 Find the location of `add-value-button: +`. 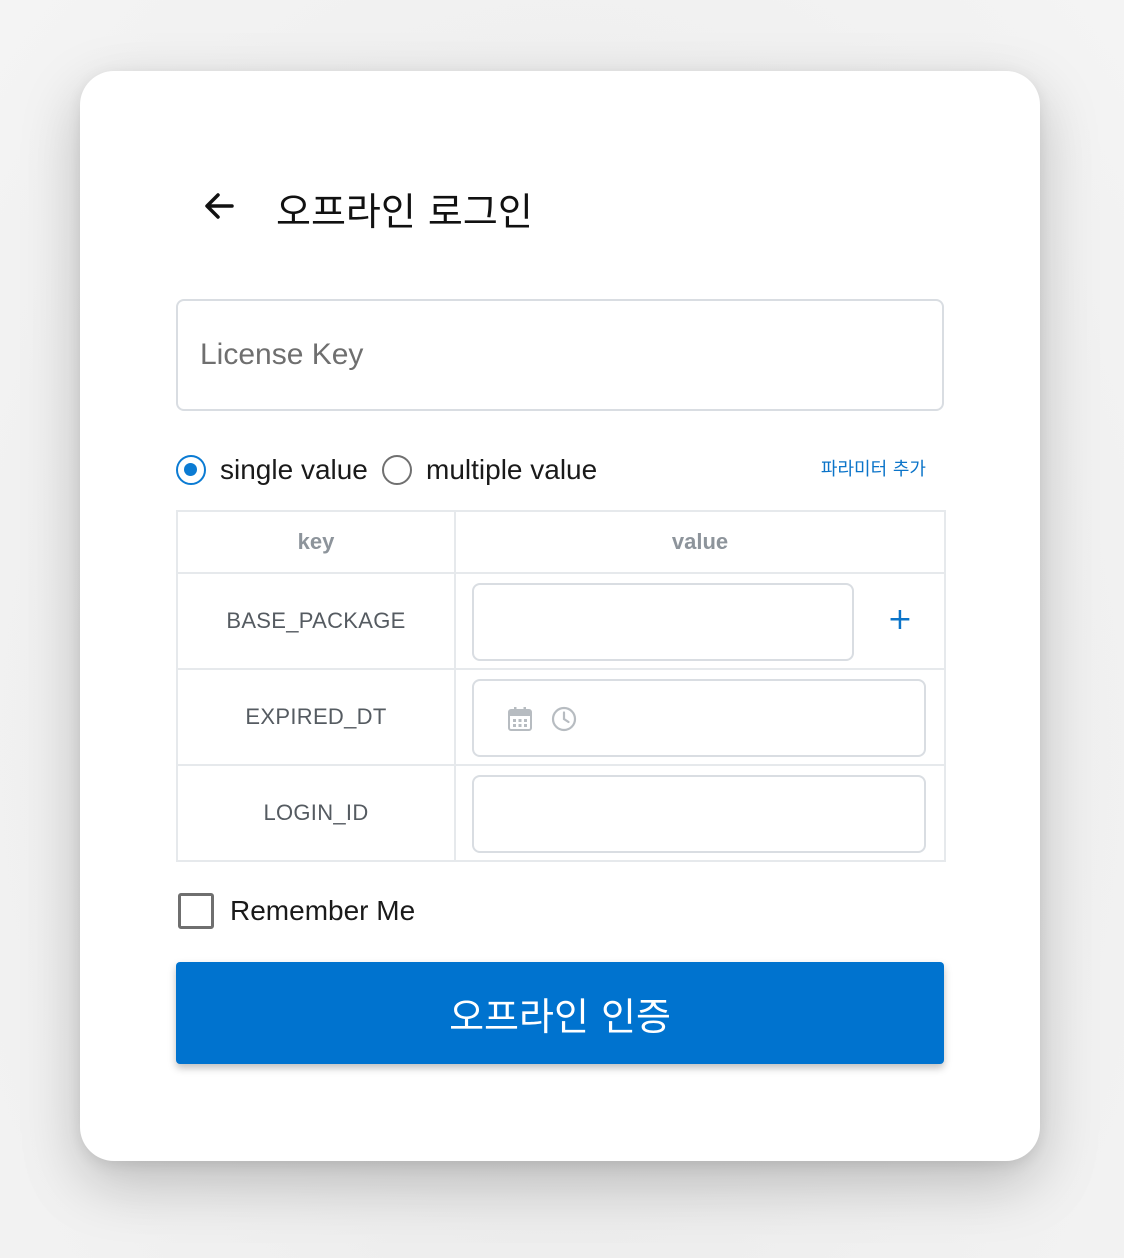

add-value-button: + is located at coordinates (900, 620).